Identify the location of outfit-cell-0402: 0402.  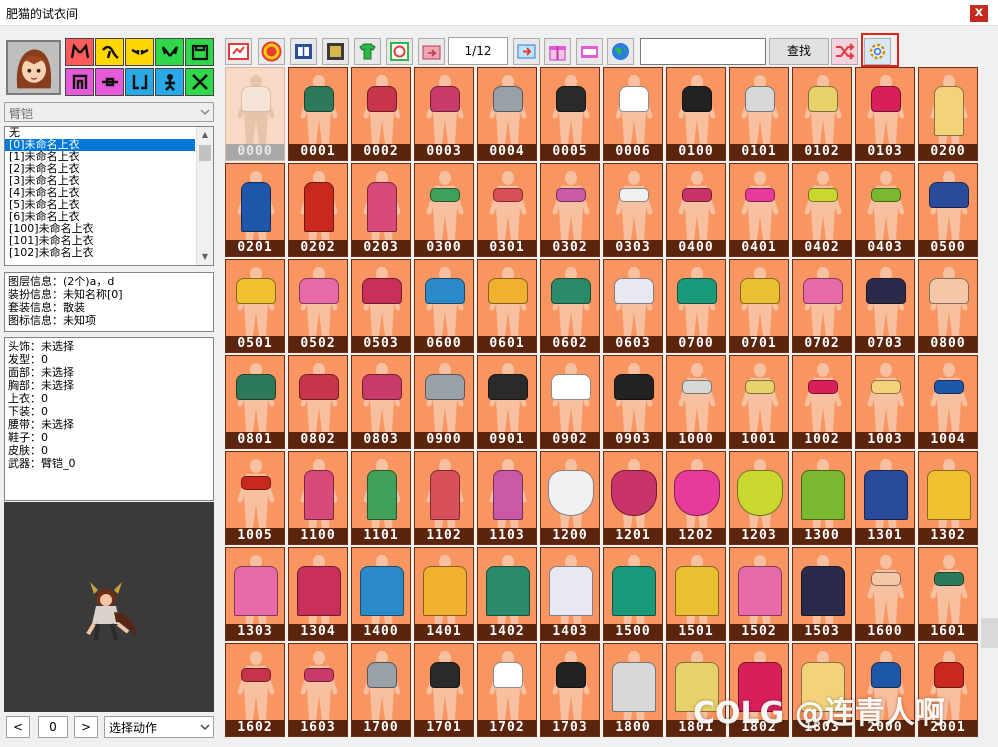
(822, 210).